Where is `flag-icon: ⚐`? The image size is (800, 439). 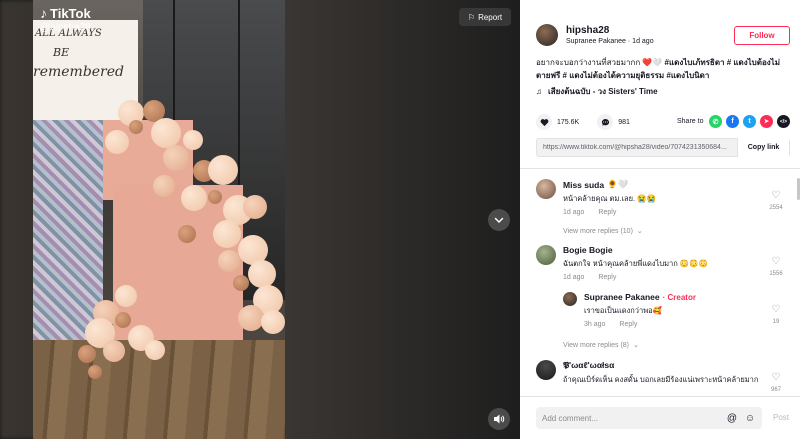 flag-icon: ⚐ is located at coordinates (471, 17).